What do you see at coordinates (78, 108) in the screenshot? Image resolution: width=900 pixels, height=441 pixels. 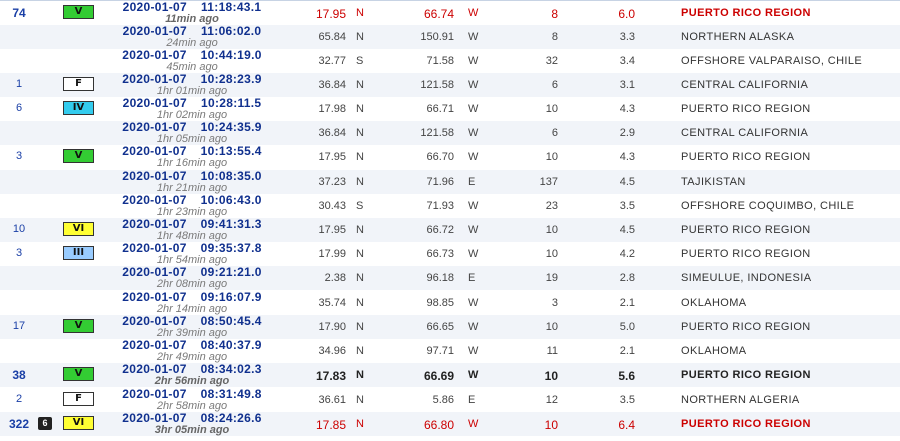 I see `intensity-badge: IV` at bounding box center [78, 108].